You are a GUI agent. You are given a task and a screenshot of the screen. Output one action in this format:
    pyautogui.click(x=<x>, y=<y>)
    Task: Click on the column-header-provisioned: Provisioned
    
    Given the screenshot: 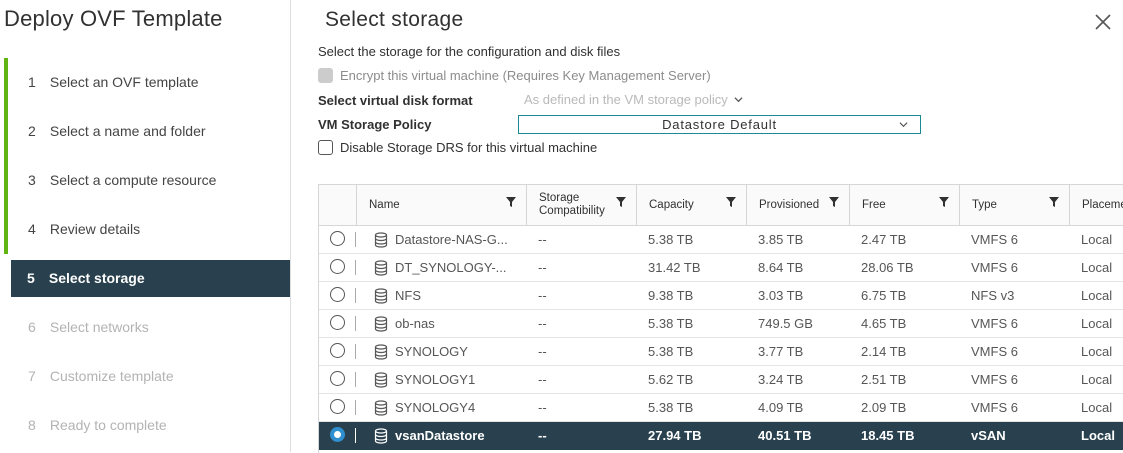 What is the action you would take?
    pyautogui.click(x=797, y=205)
    